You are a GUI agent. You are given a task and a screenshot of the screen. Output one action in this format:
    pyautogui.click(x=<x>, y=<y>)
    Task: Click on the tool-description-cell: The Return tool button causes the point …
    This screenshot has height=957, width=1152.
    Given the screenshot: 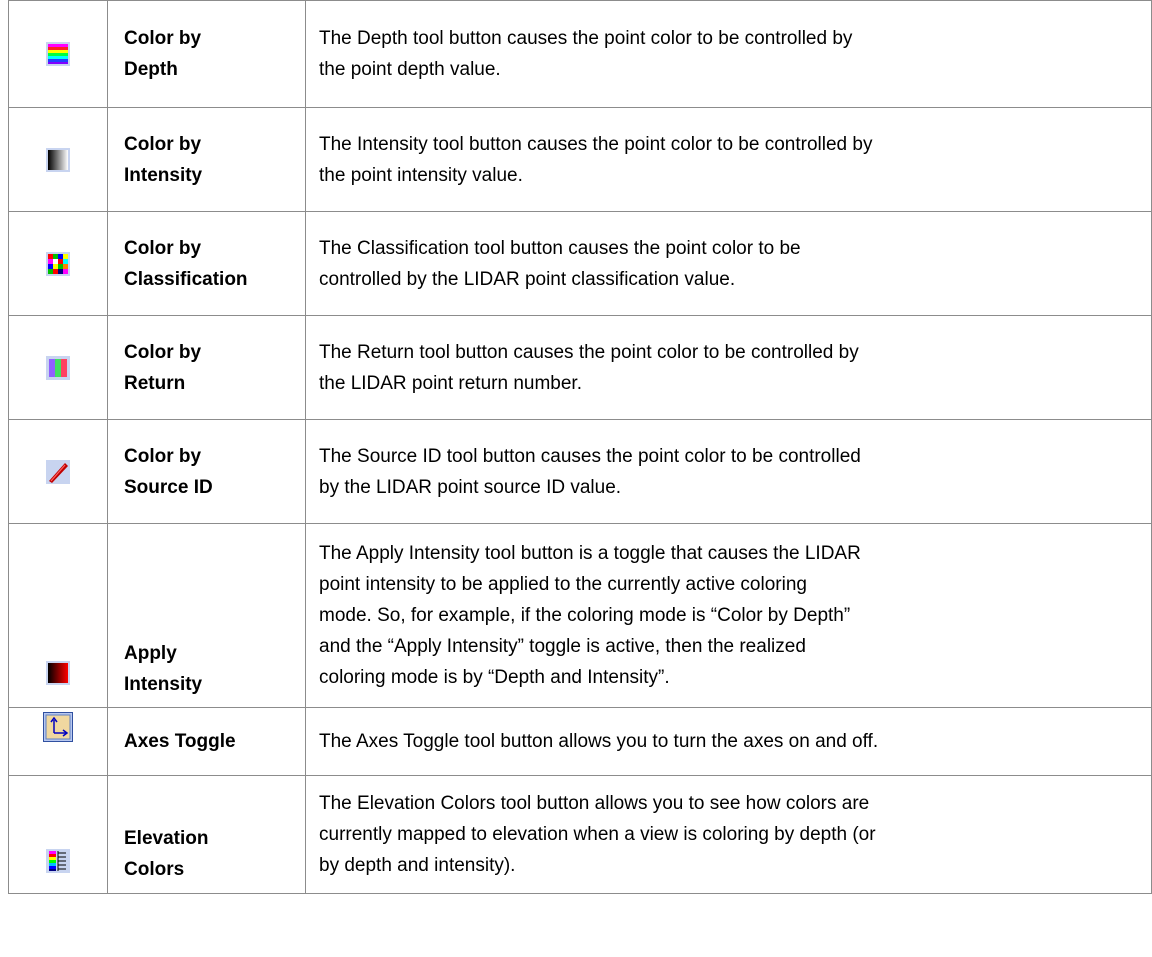 What is the action you would take?
    pyautogui.click(x=728, y=367)
    